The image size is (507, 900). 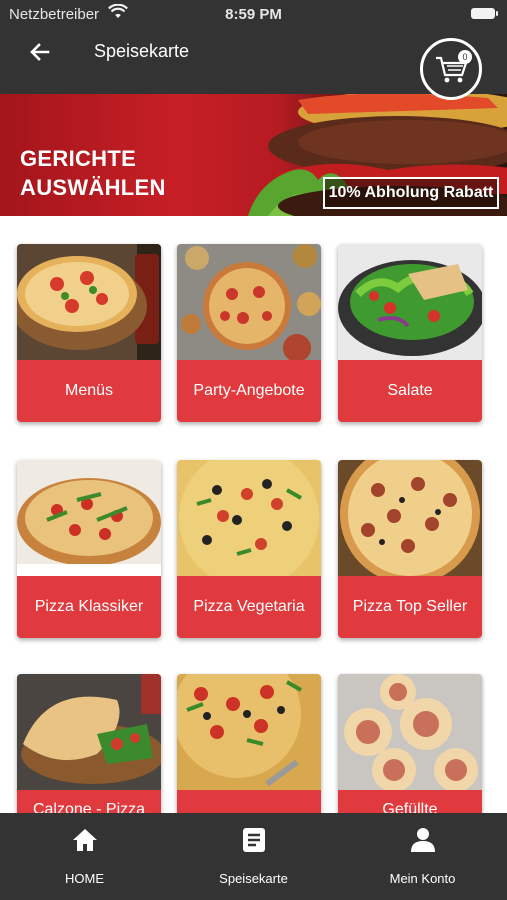 What do you see at coordinates (422, 878) in the screenshot?
I see `nav-mein-konto-label: Mein Konto` at bounding box center [422, 878].